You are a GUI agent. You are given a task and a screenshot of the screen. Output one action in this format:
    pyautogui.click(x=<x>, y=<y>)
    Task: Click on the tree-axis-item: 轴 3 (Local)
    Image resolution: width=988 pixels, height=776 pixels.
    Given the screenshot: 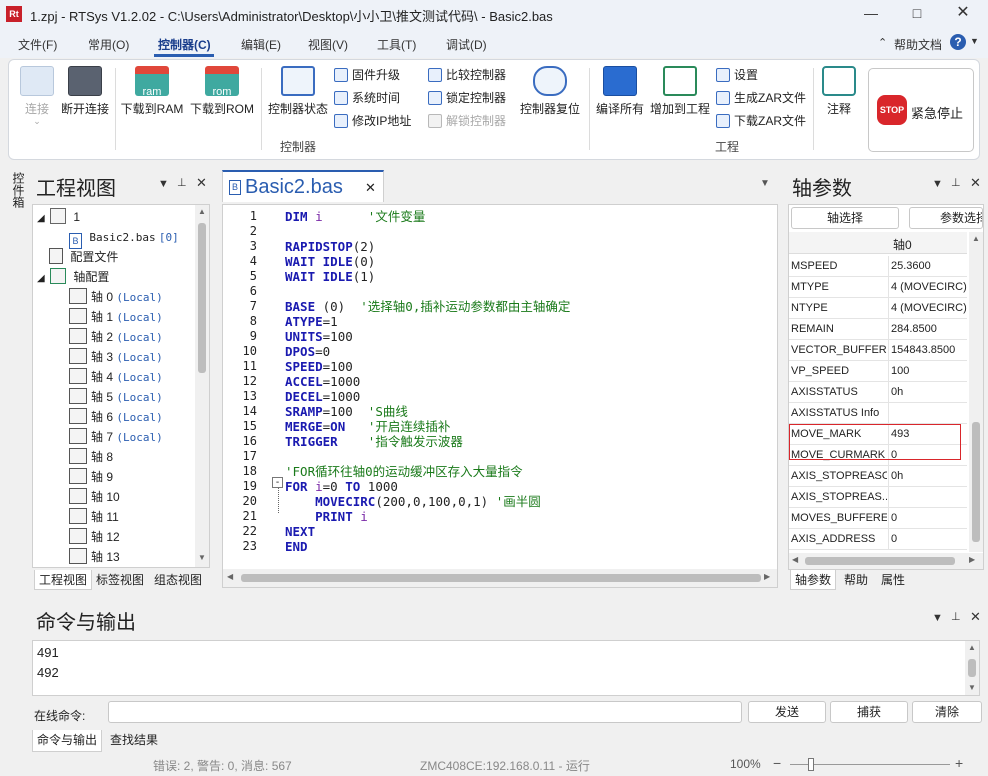 What is the action you would take?
    pyautogui.click(x=116, y=357)
    